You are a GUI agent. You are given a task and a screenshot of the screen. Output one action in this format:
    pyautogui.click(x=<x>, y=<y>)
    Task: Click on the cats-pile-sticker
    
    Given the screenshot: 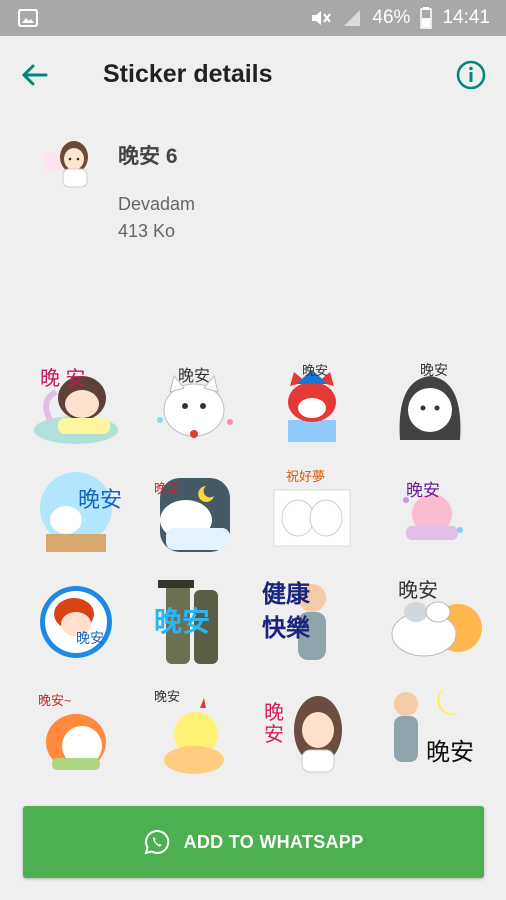 What is the action you would take?
    pyautogui.click(x=436, y=629)
    